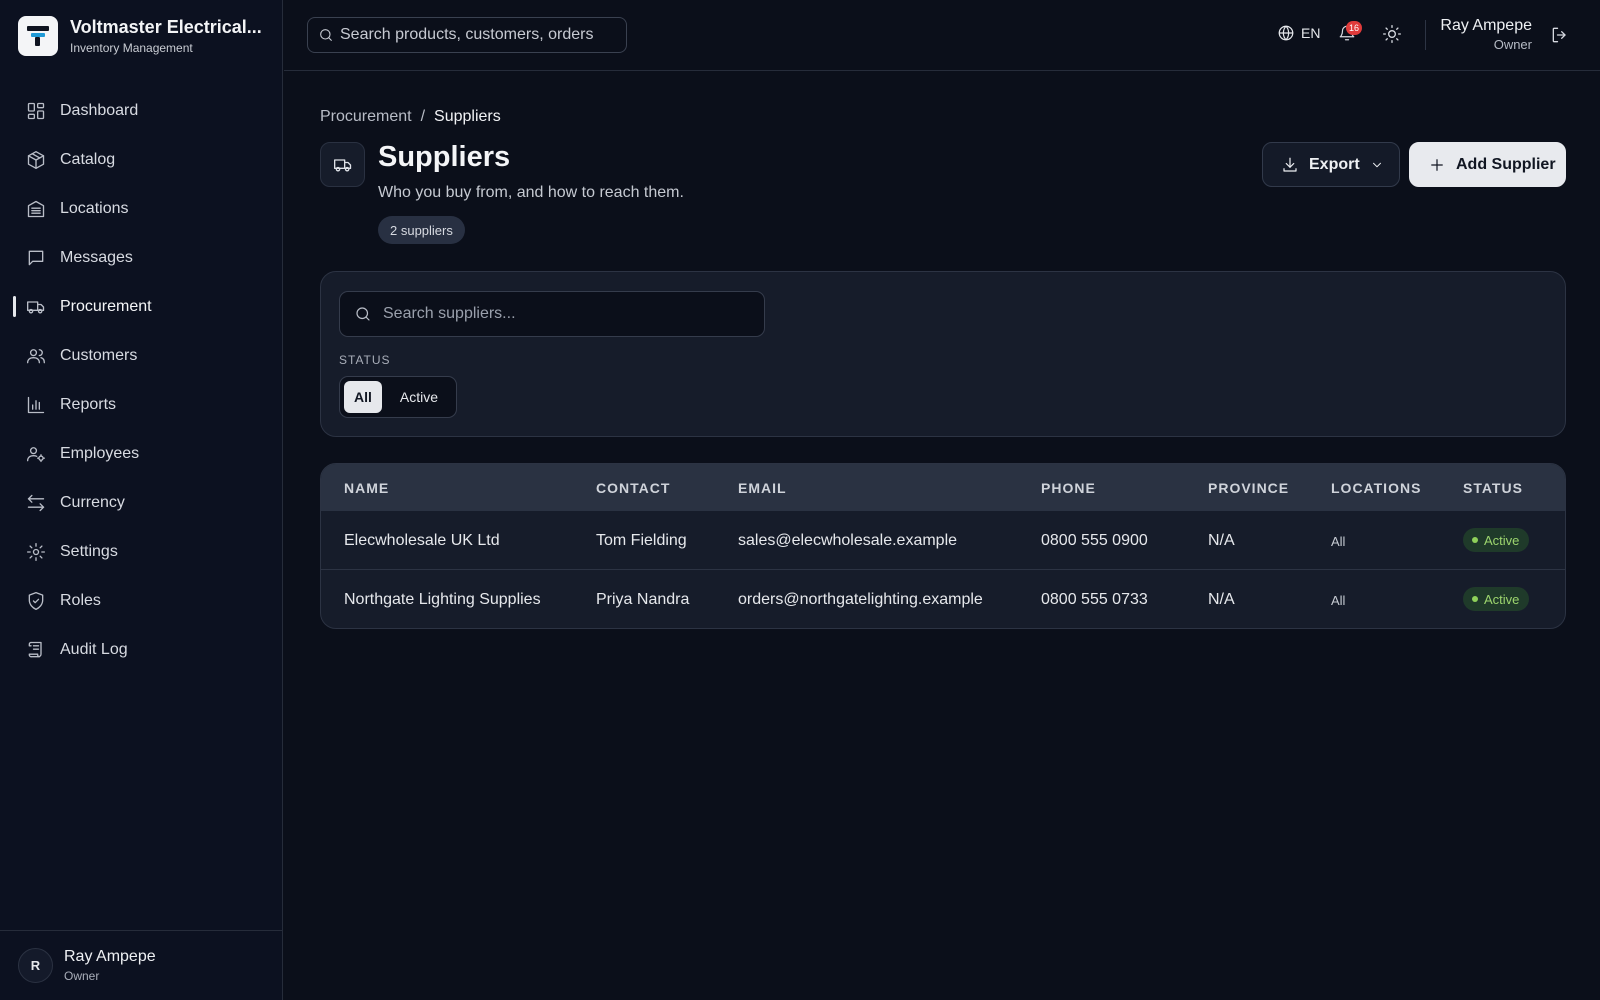 This screenshot has width=1600, height=1000. What do you see at coordinates (94, 649) in the screenshot?
I see `sidebar-item-label: Audit Log` at bounding box center [94, 649].